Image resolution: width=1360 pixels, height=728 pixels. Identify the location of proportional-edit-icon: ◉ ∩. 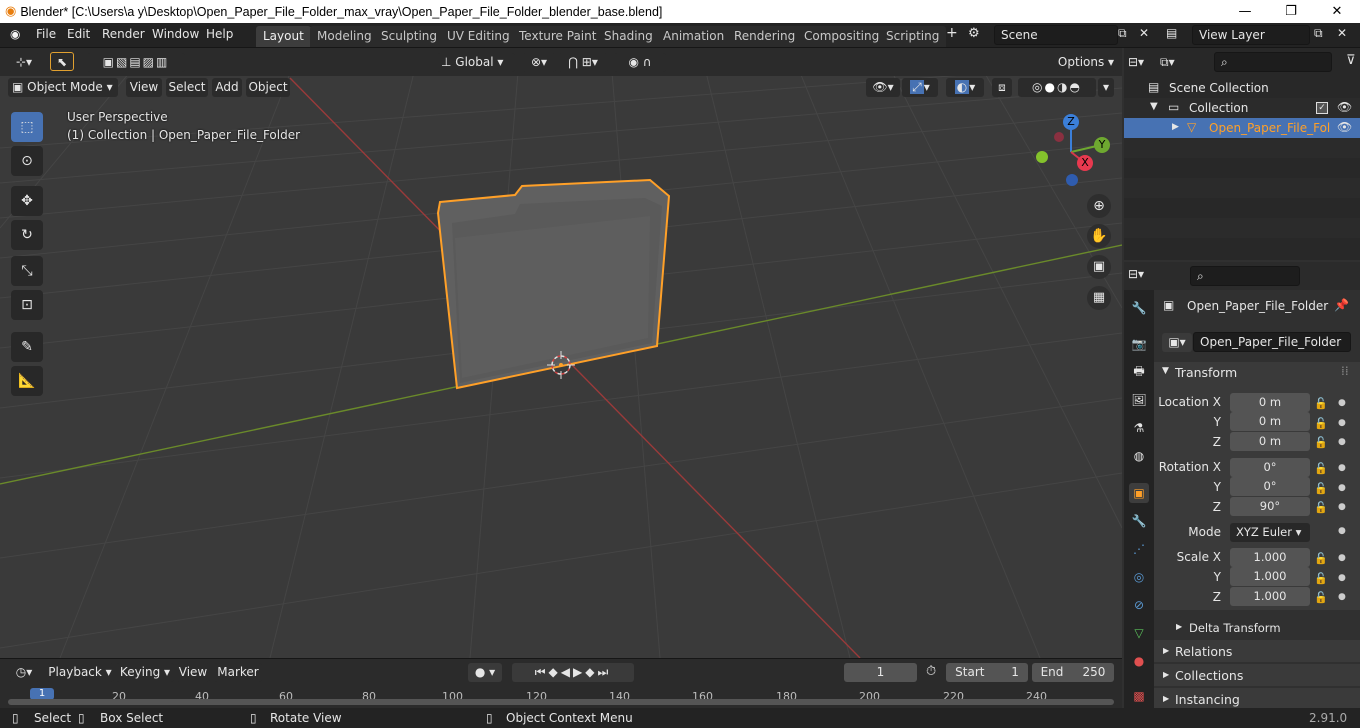
(640, 62).